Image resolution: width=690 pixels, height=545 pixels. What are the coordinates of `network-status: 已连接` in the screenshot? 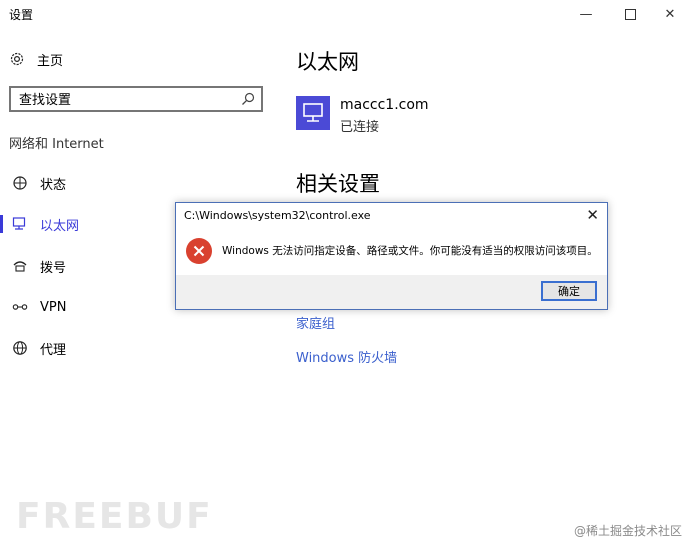 It's located at (360, 127).